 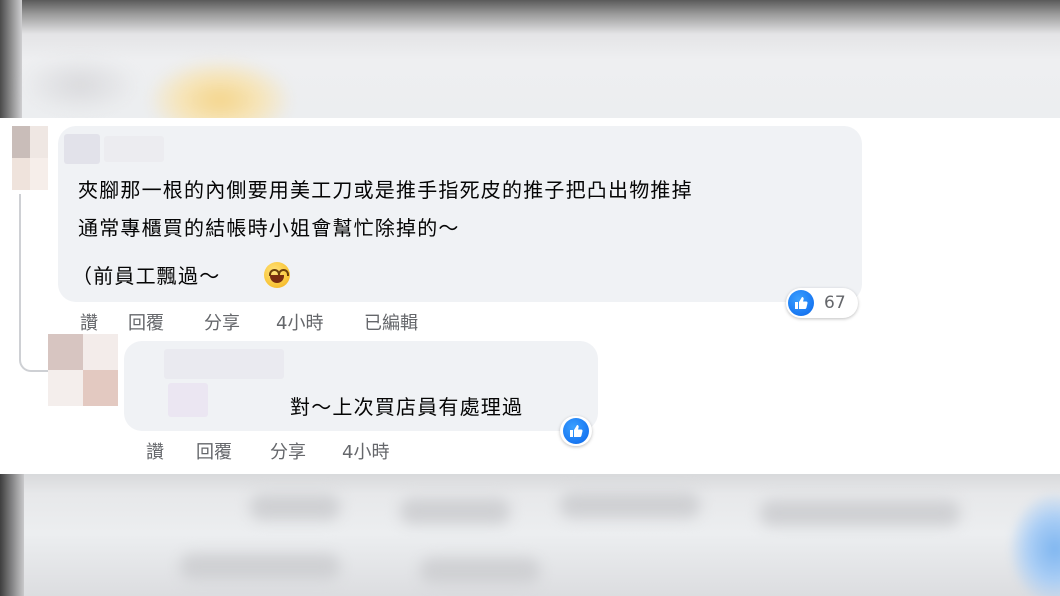 What do you see at coordinates (146, 276) in the screenshot?
I see `comment-text-line-3: （前員工飄過～` at bounding box center [146, 276].